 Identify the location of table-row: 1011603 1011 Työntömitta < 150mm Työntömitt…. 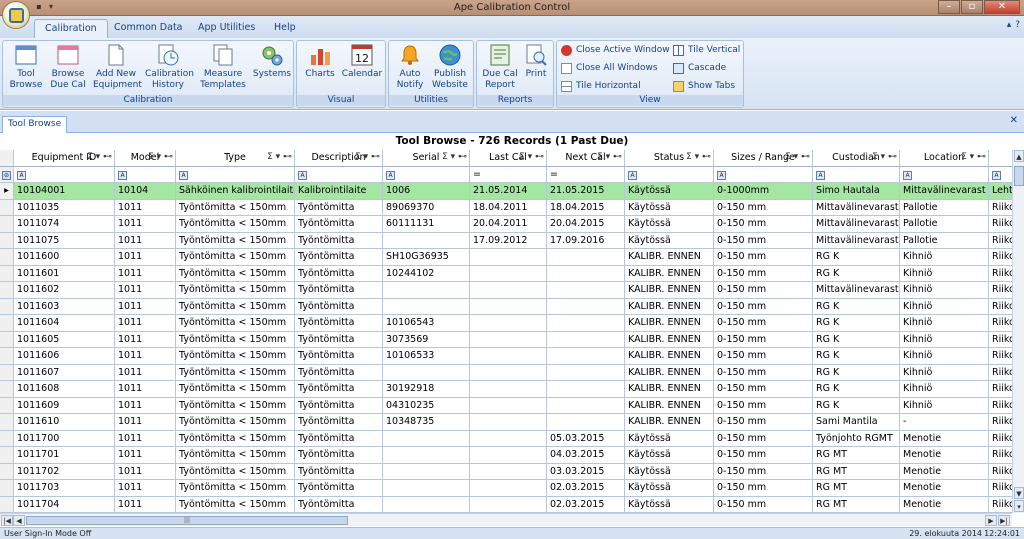
(506, 306).